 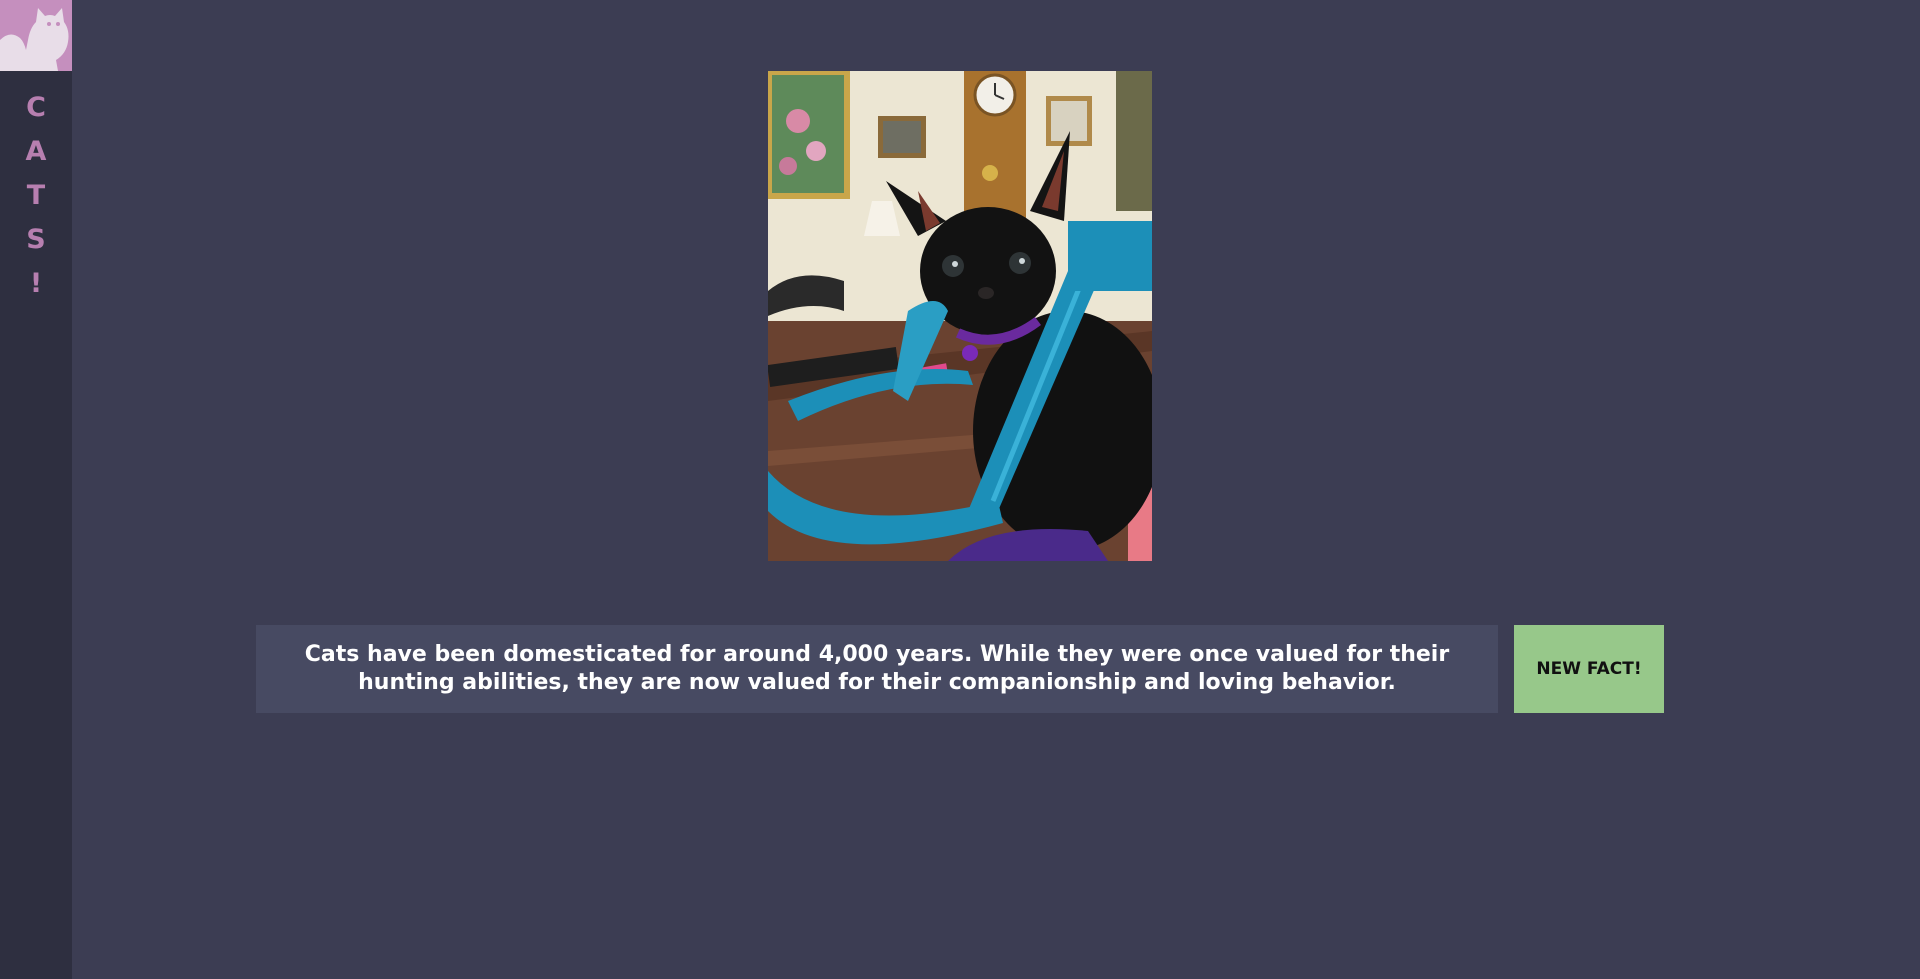 I want to click on sidebar: C A T S !, so click(x=36, y=489).